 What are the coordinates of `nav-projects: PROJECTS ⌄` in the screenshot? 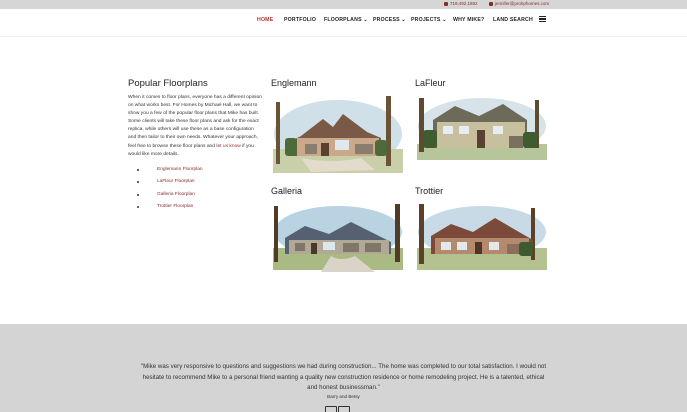 It's located at (429, 20).